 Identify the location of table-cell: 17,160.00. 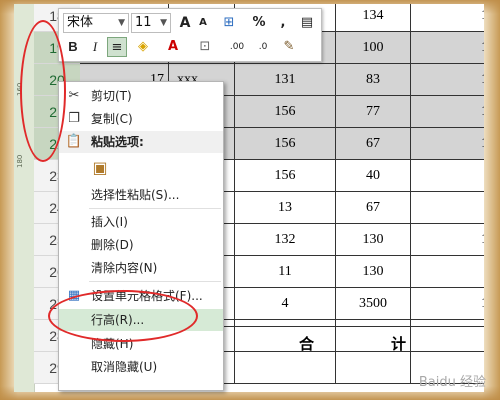
(447, 239).